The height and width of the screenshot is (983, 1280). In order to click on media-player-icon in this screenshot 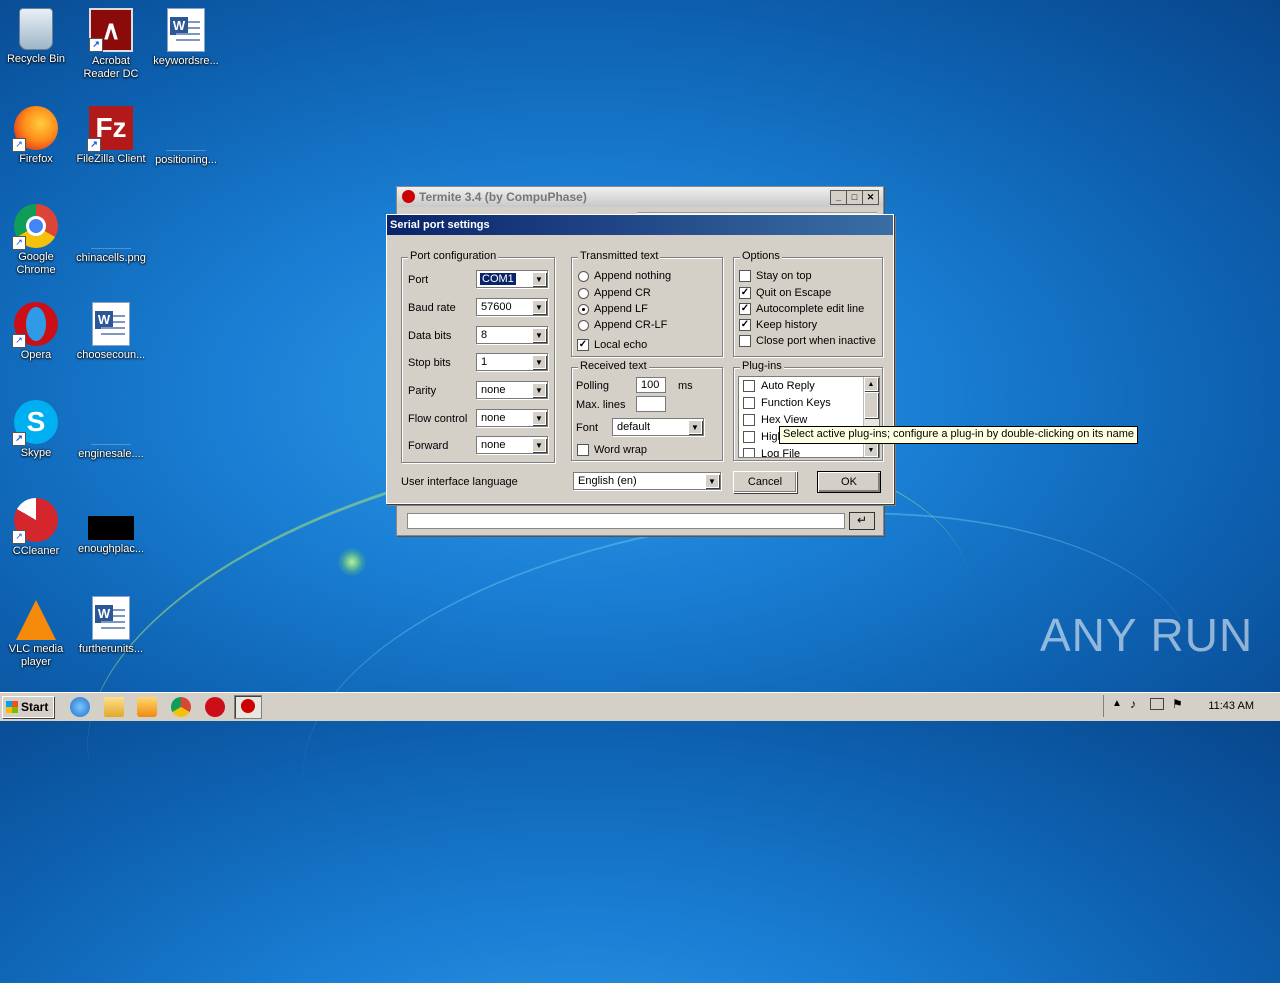, I will do `click(147, 707)`.